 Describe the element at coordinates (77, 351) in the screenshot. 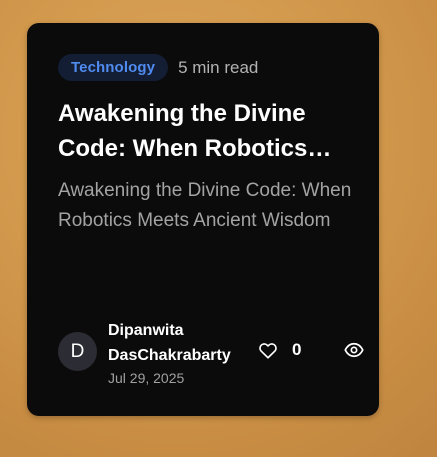

I see `avatar: D` at that location.